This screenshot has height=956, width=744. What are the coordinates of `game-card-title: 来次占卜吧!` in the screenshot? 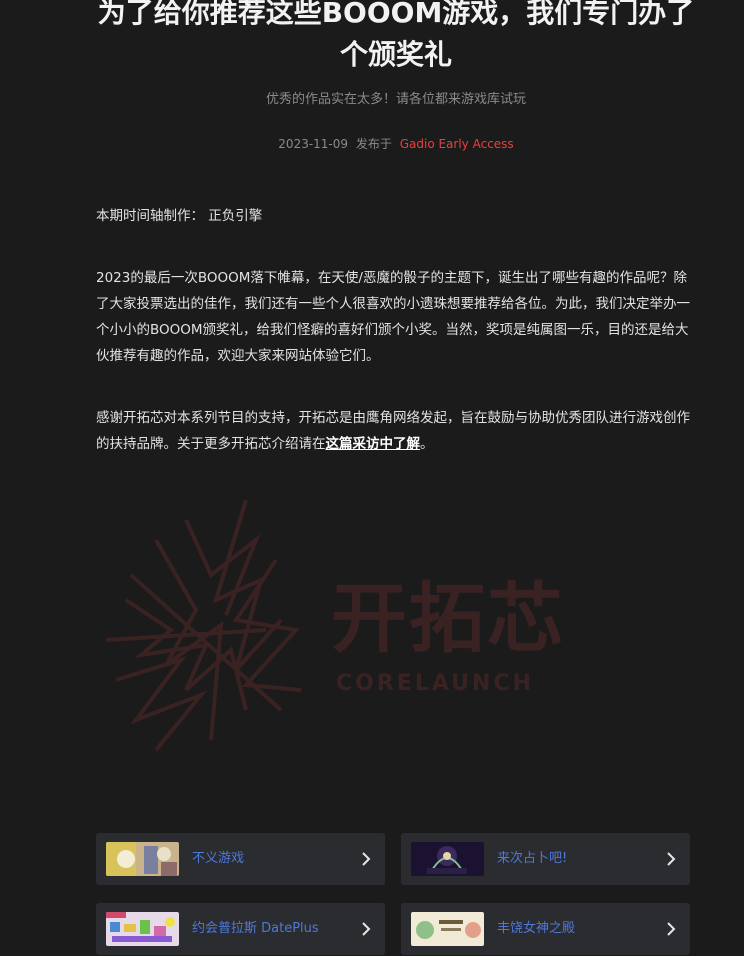 It's located at (532, 858).